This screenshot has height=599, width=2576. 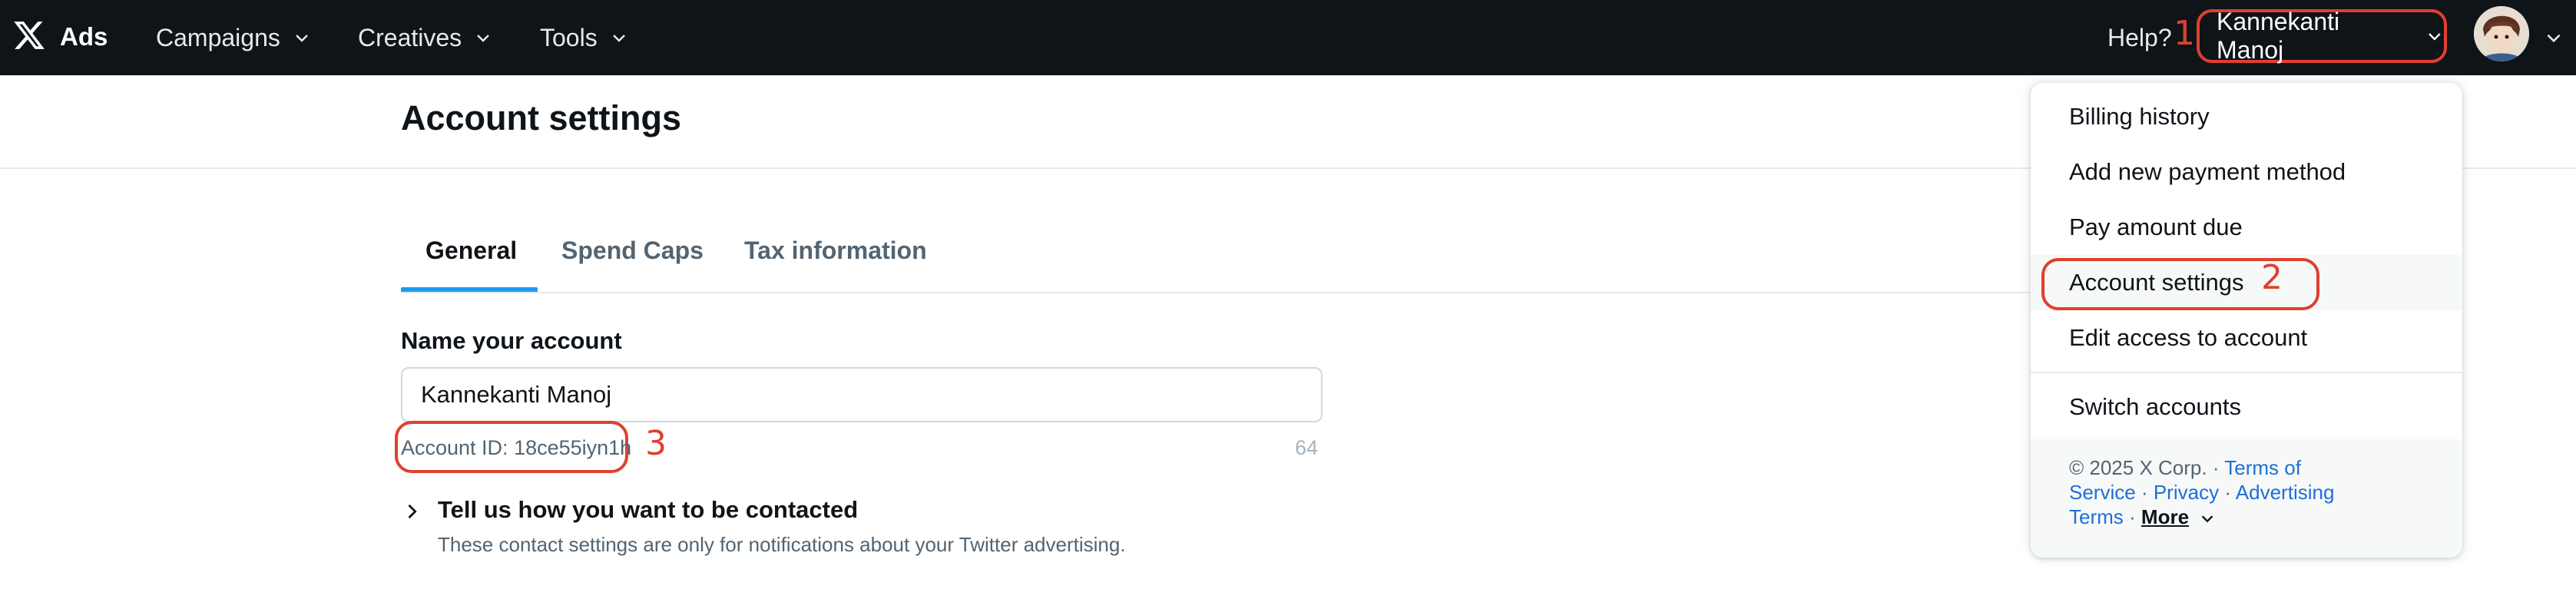 I want to click on menu-item-label: Edit access to account, so click(x=2188, y=337).